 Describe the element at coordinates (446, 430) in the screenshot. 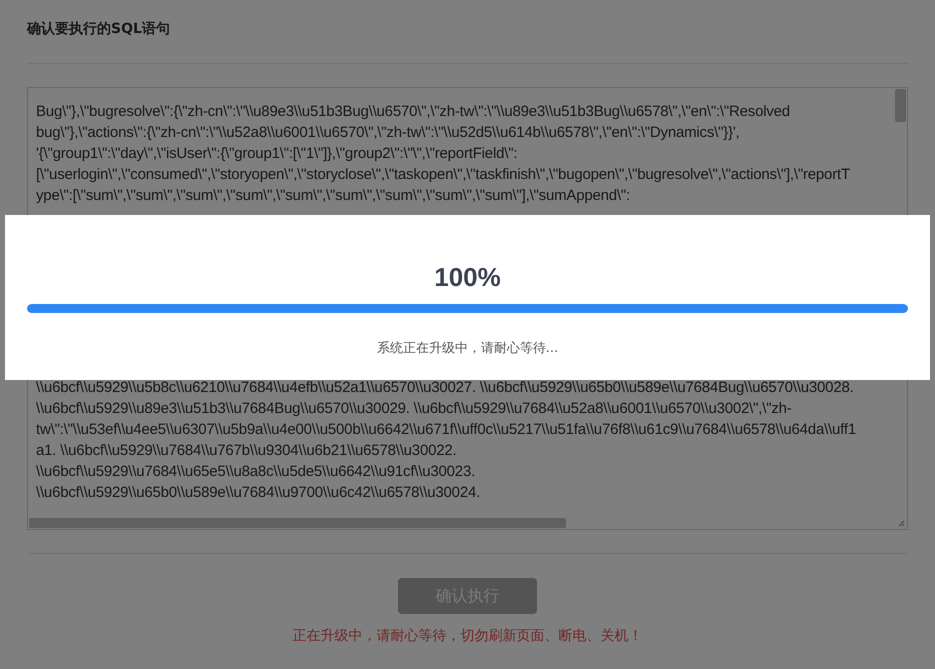

I see `sql-line: tw\":\"\\u53ef\\u4ee5\\u6307\\u5b9a\\u4e00\\u500b\\u6642\\u671f\\uff0c\\u5217\\u51fa\\u76f8\\u61c9\\u7684\\u6578\\u64da\\uff1` at that location.